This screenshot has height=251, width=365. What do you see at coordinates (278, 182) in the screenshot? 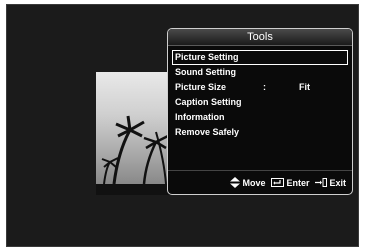
I see `enter-icon` at bounding box center [278, 182].